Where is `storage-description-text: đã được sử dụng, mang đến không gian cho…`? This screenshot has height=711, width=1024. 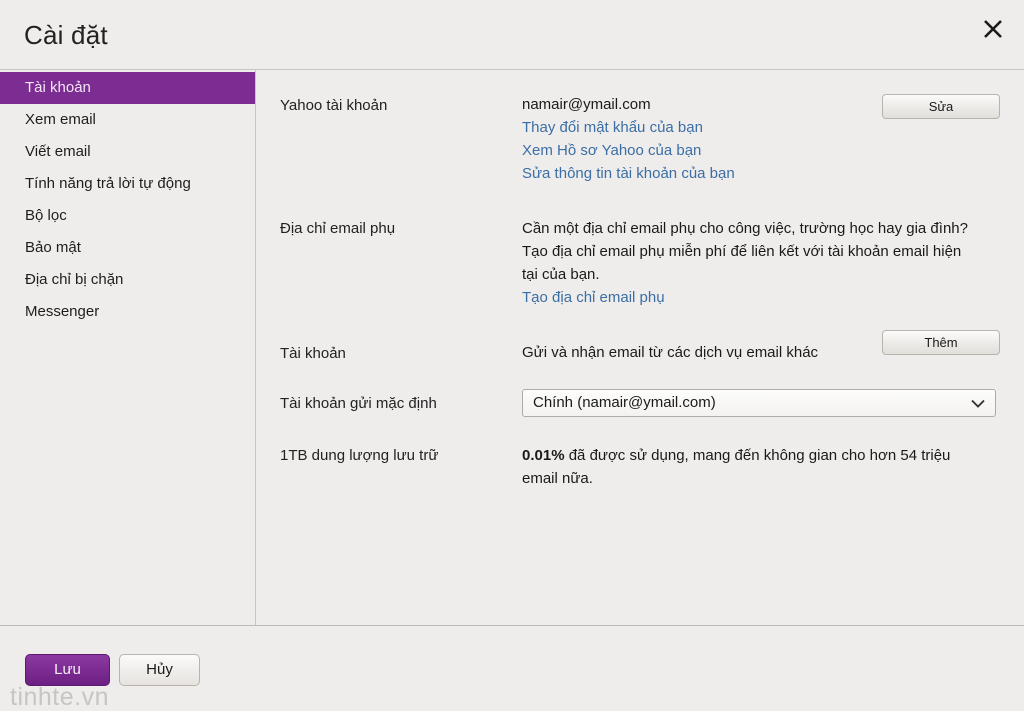 storage-description-text: đã được sử dụng, mang đến không gian cho… is located at coordinates (736, 467).